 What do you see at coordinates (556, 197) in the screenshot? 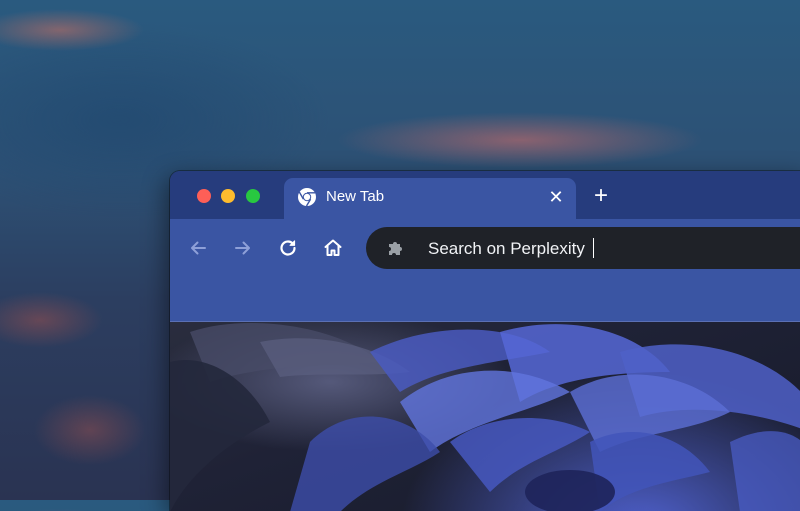
I see `close-icon: ✕` at bounding box center [556, 197].